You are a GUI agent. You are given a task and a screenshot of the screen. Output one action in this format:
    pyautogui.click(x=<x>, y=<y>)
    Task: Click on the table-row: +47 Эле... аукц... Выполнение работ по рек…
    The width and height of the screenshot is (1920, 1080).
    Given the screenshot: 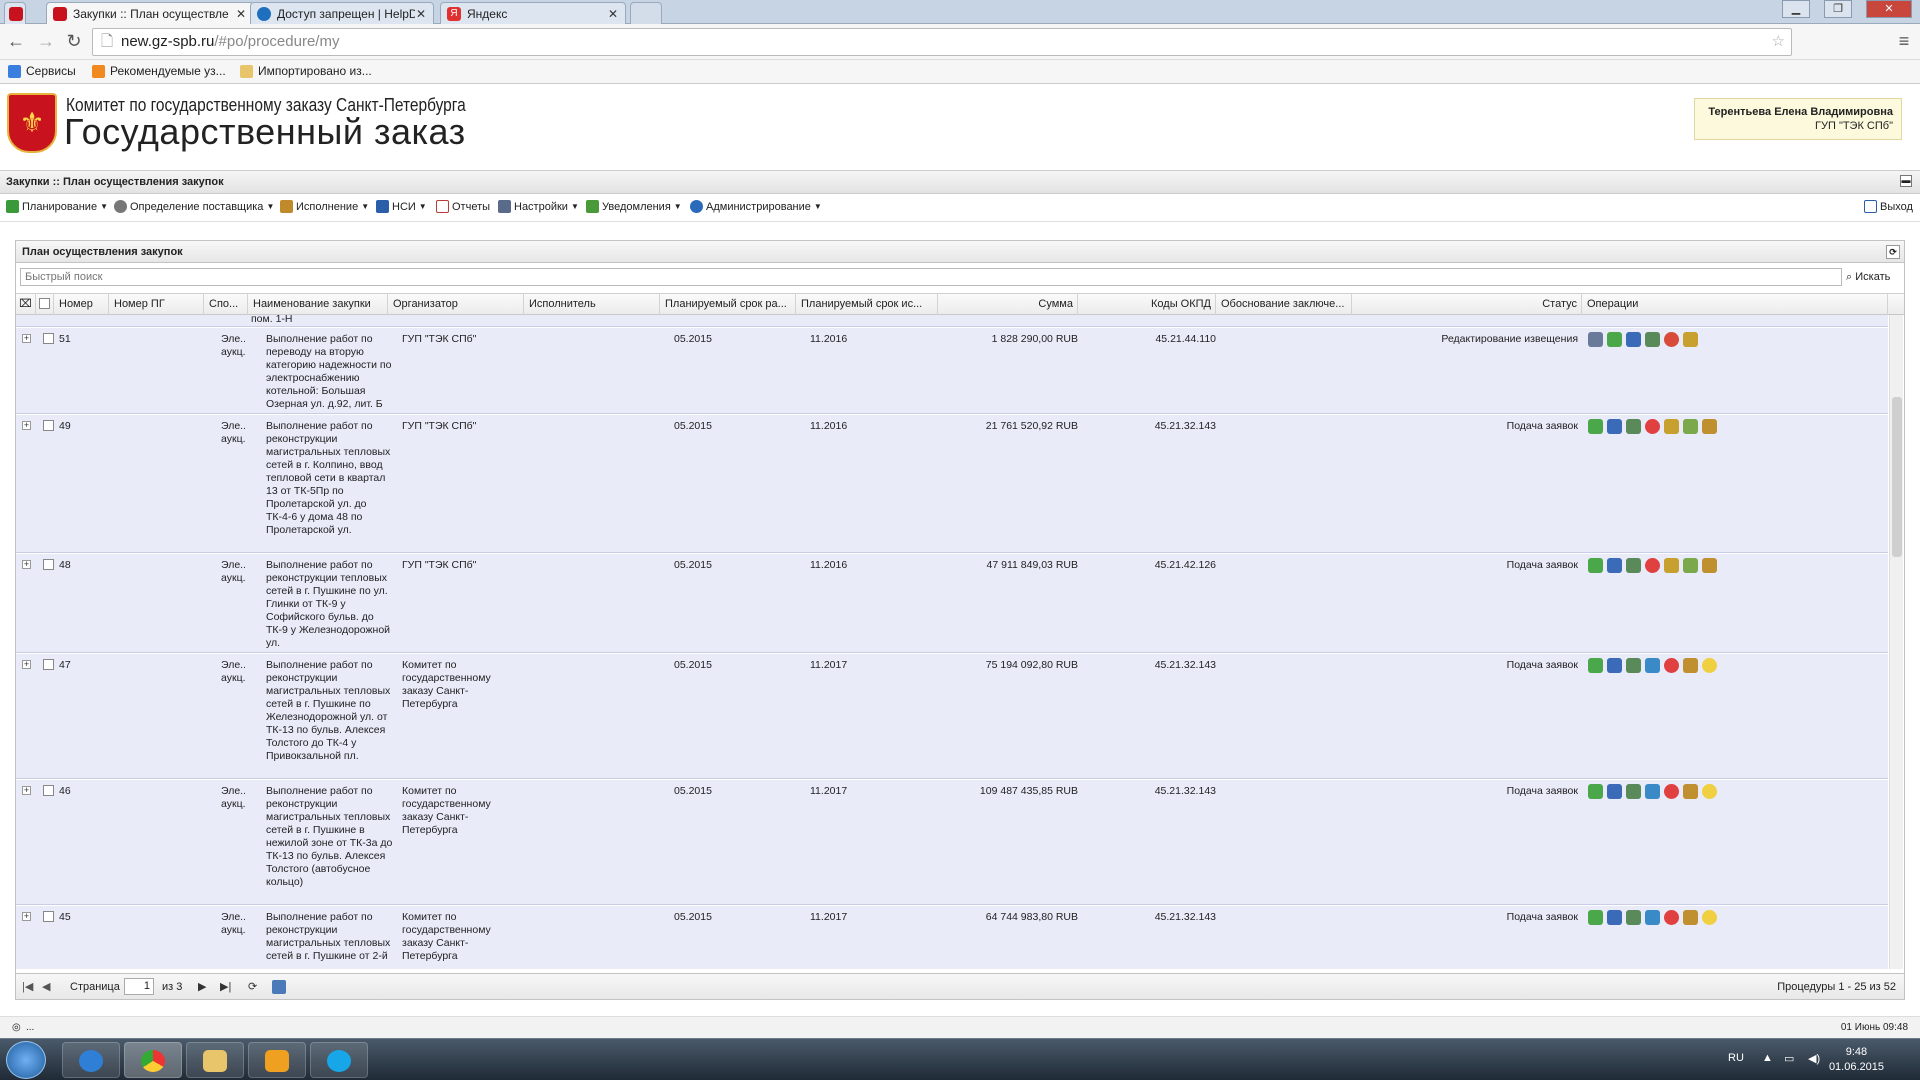 What is the action you would take?
    pyautogui.click(x=952, y=716)
    